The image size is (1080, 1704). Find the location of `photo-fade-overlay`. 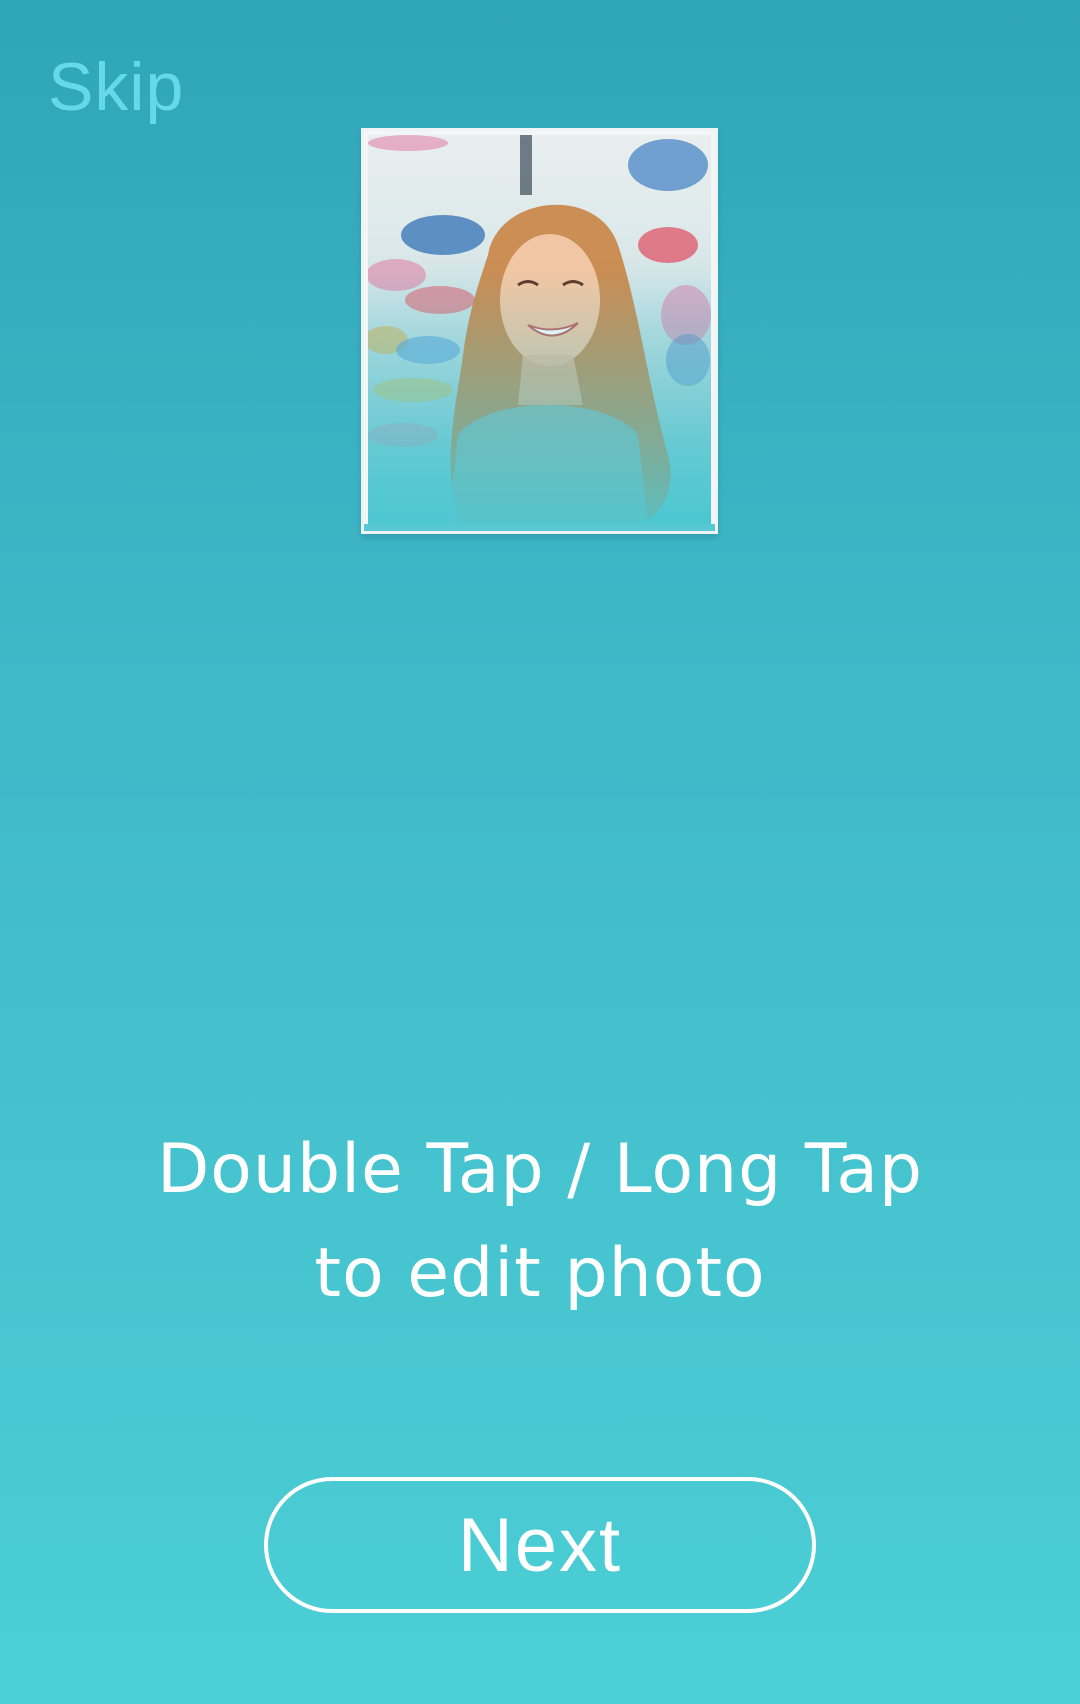

photo-fade-overlay is located at coordinates (539, 329).